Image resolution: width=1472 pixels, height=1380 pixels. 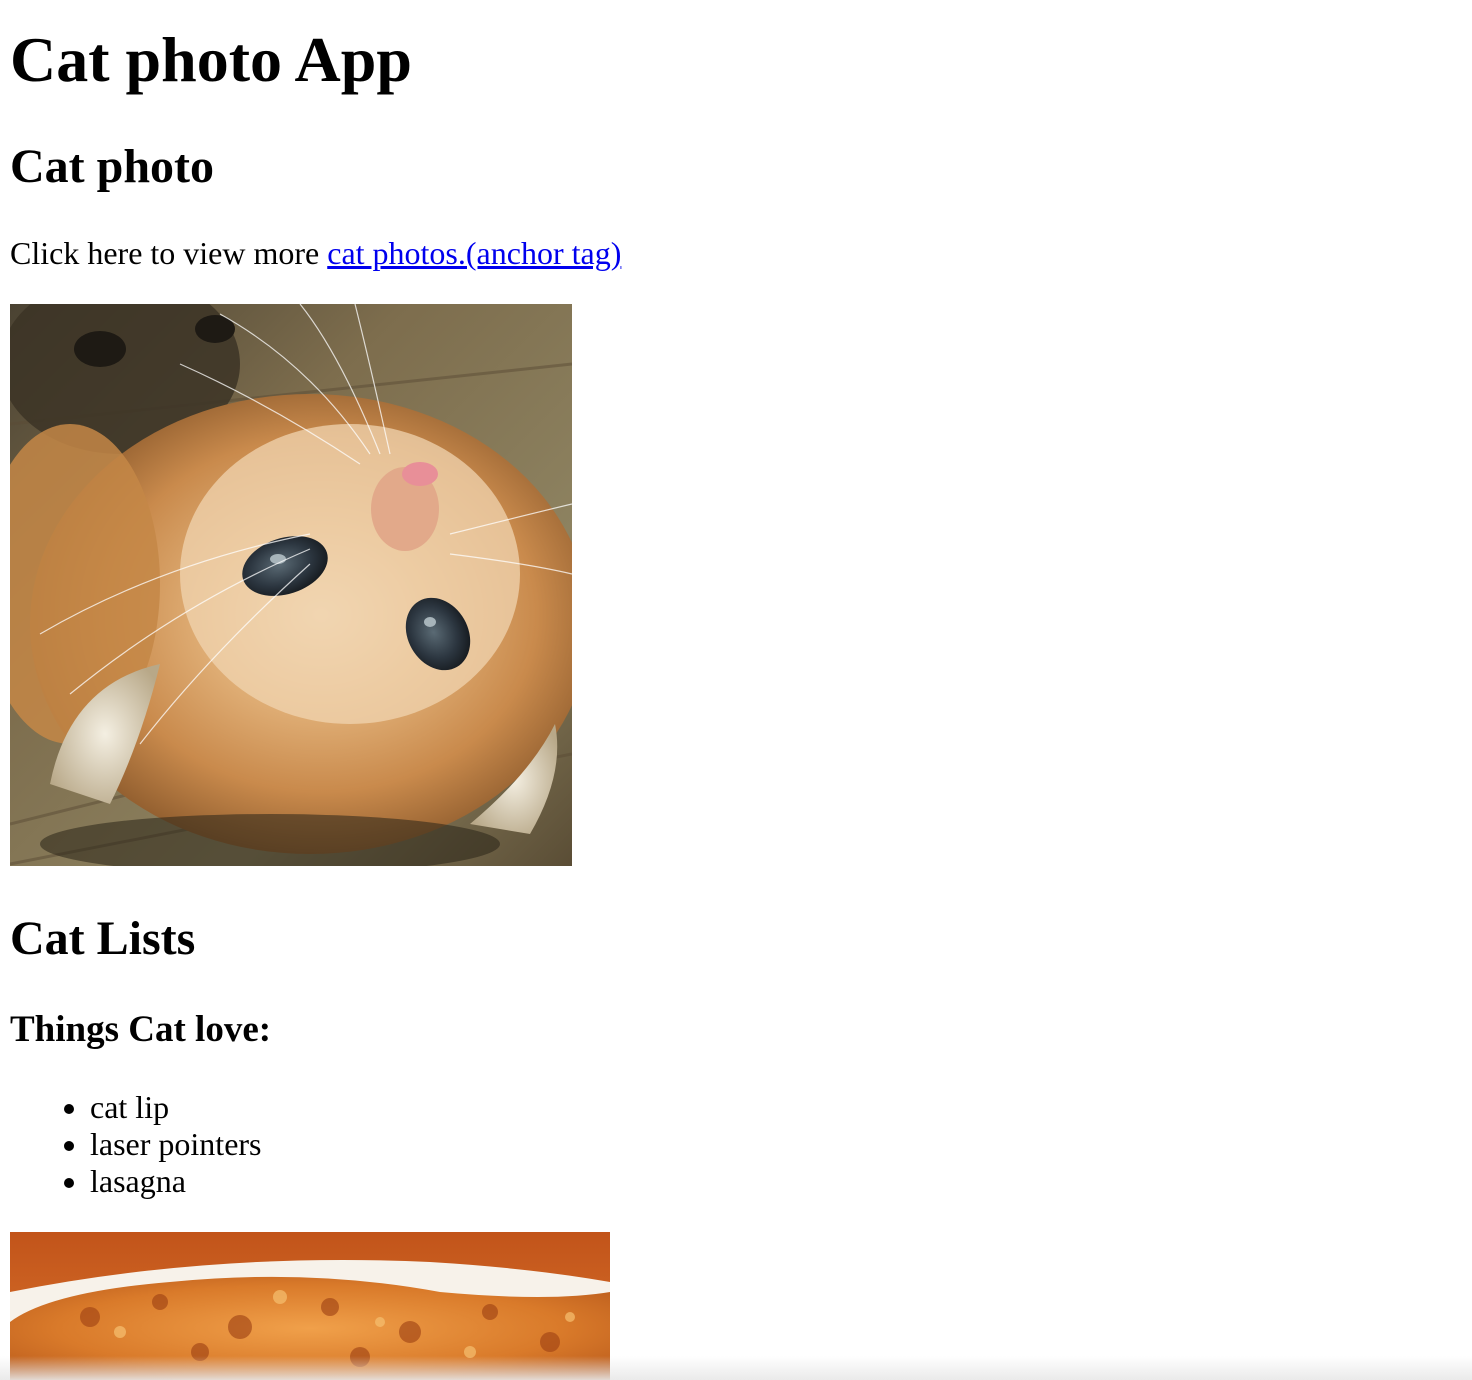 I want to click on intro-text: Click here to view more, so click(x=169, y=253).